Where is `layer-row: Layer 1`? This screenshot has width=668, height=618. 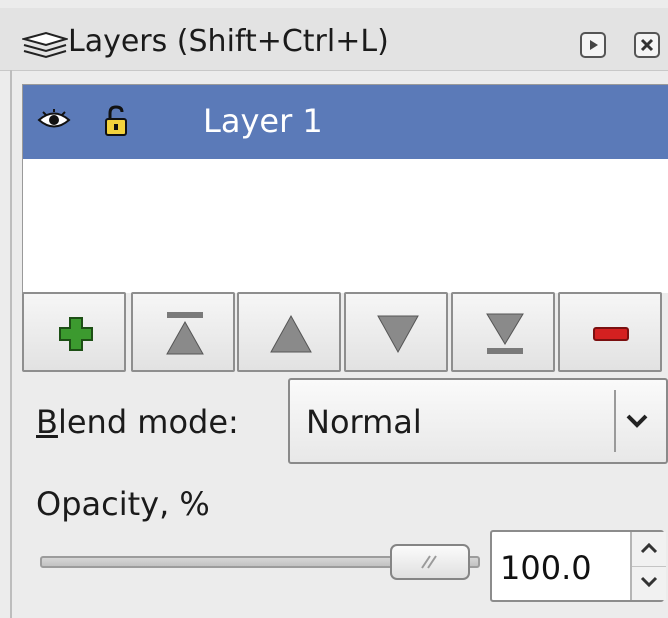 layer-row: Layer 1 is located at coordinates (345, 122).